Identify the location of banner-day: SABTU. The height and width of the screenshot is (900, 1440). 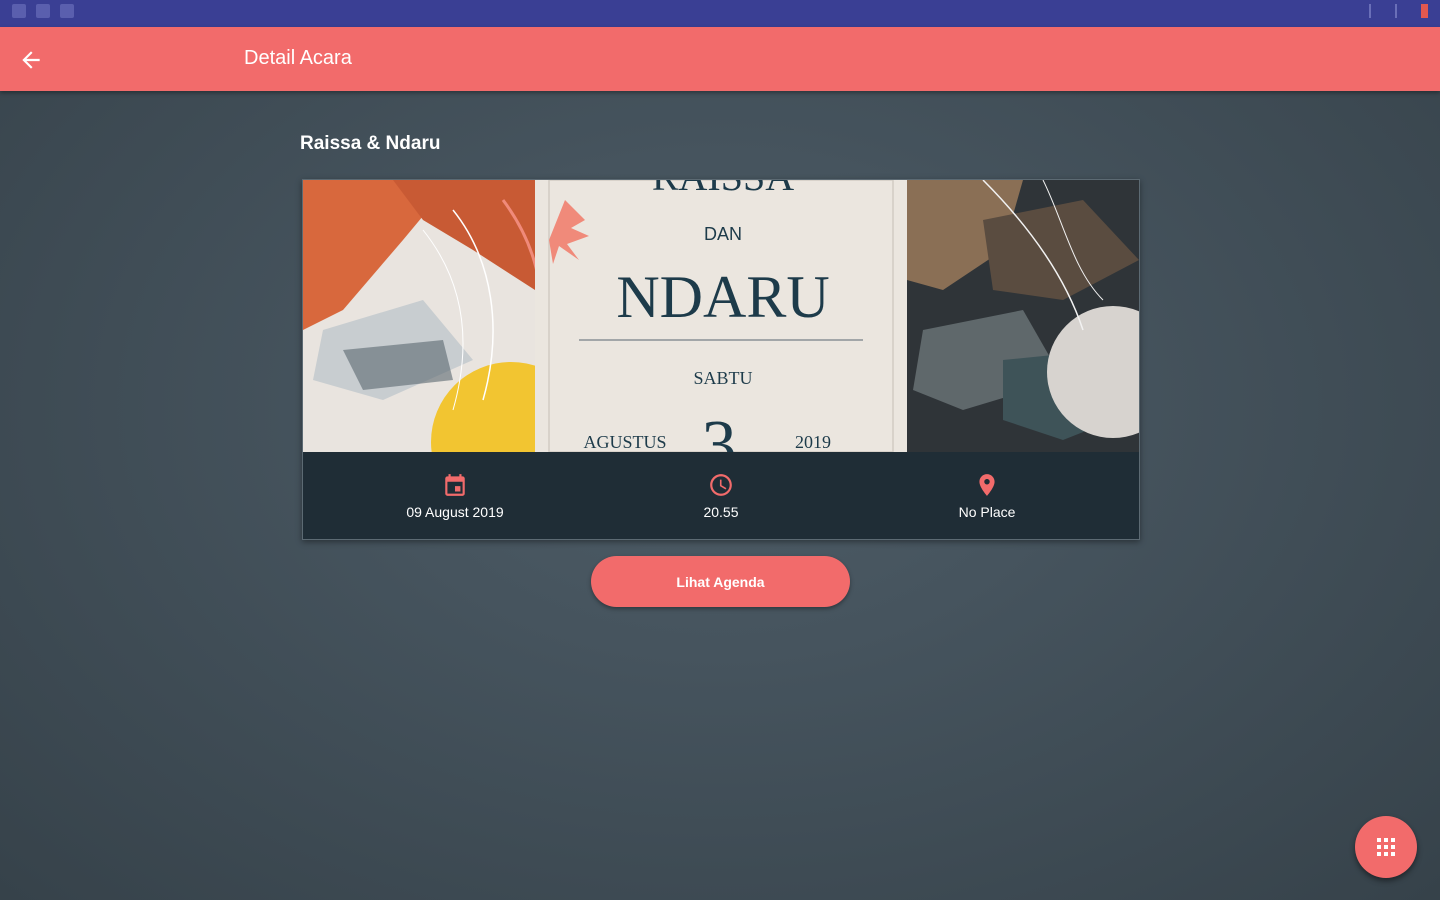
(722, 378).